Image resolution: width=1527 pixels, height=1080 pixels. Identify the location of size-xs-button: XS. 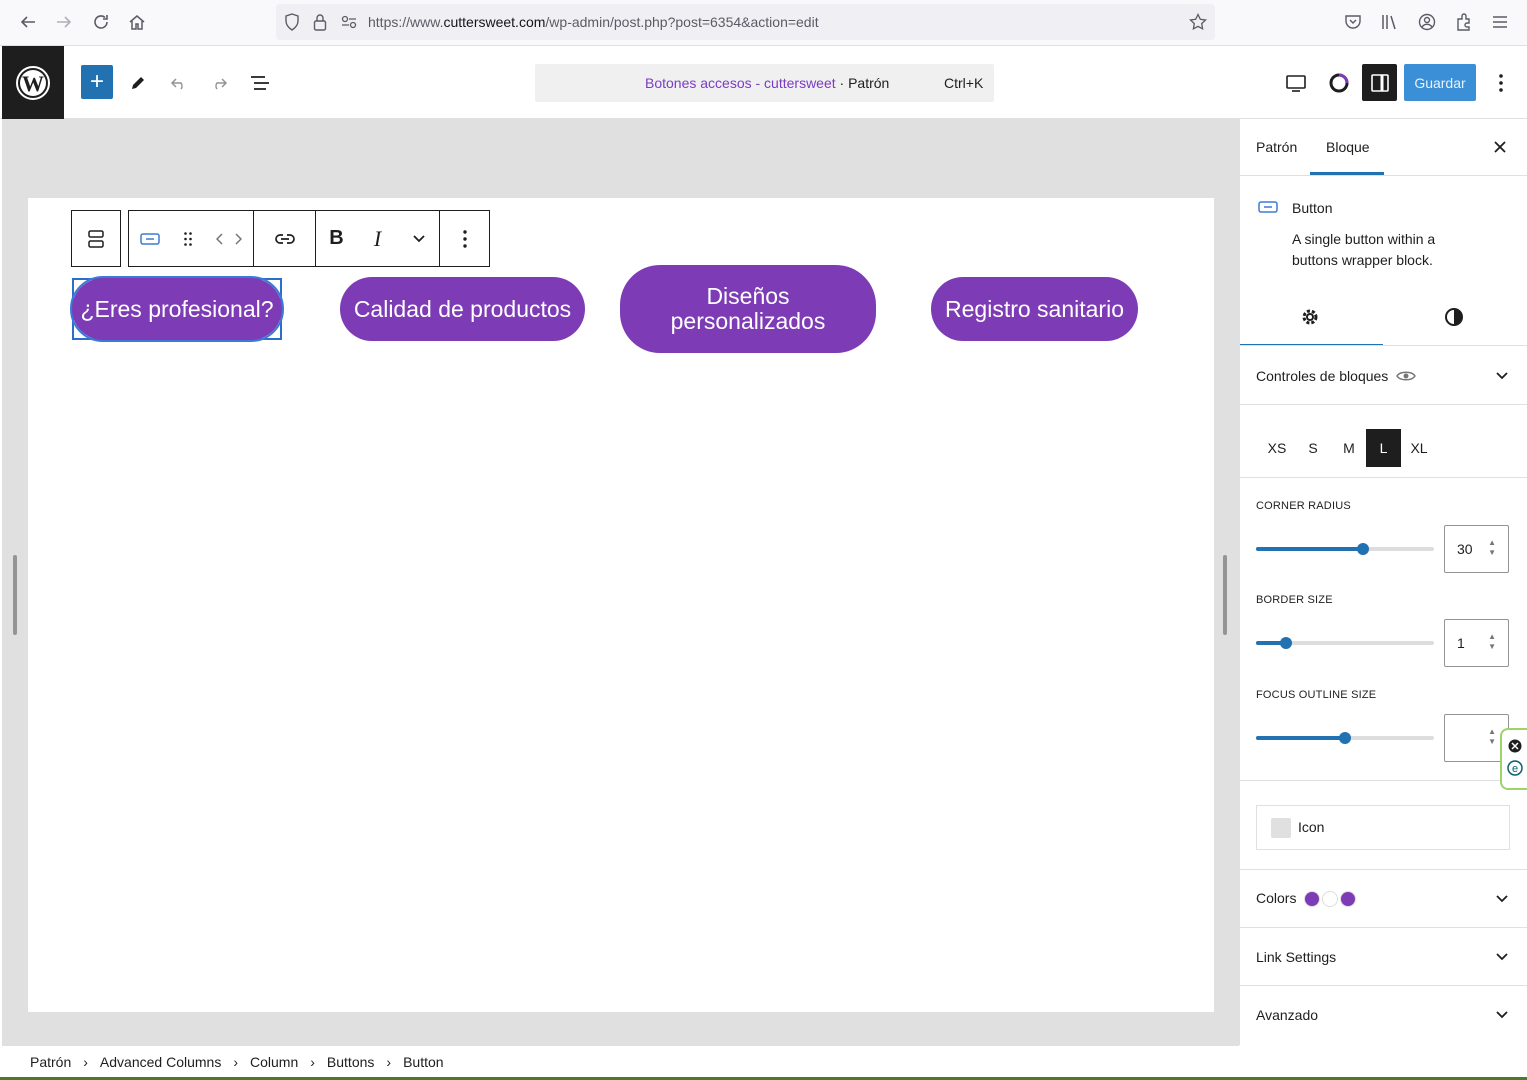
(1277, 448).